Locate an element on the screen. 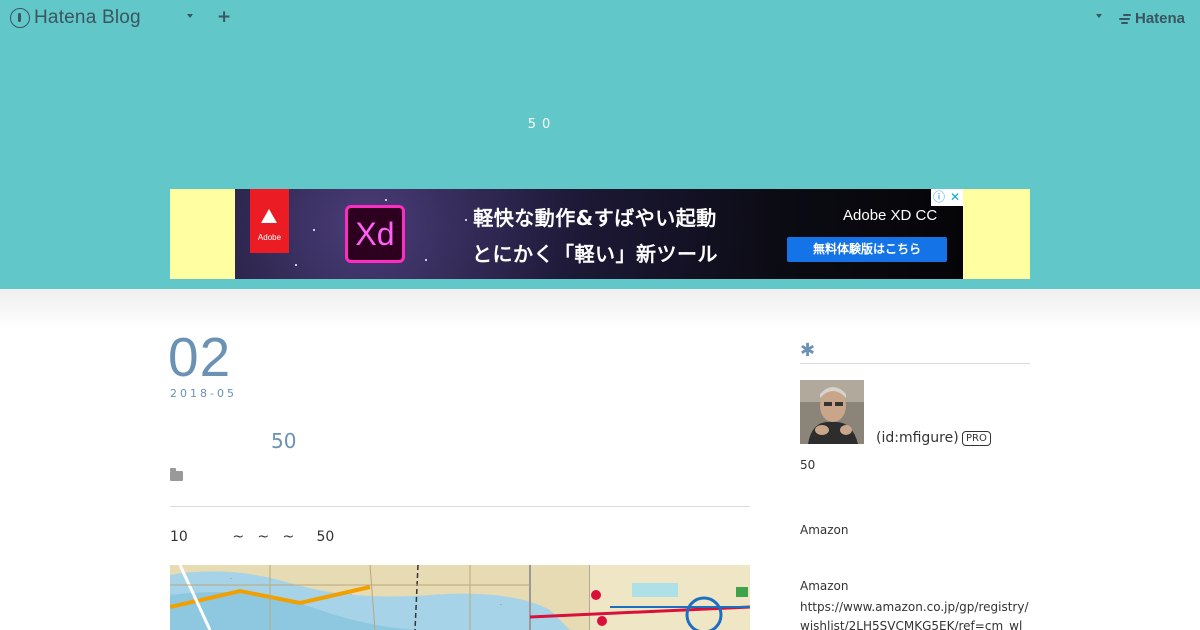 The width and height of the screenshot is (1200, 630). entry-body-text: 10 ~ ~ ~ 50 is located at coordinates (252, 537).